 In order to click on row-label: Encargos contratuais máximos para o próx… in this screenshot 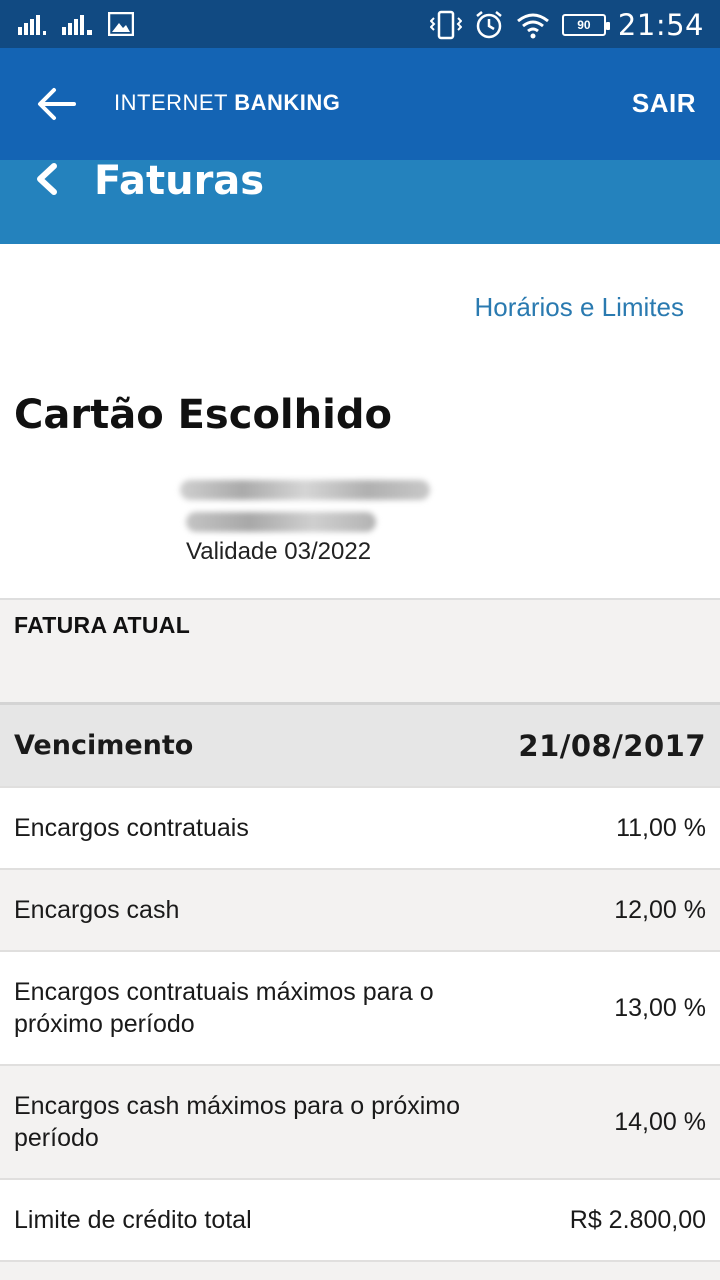, I will do `click(224, 1008)`.